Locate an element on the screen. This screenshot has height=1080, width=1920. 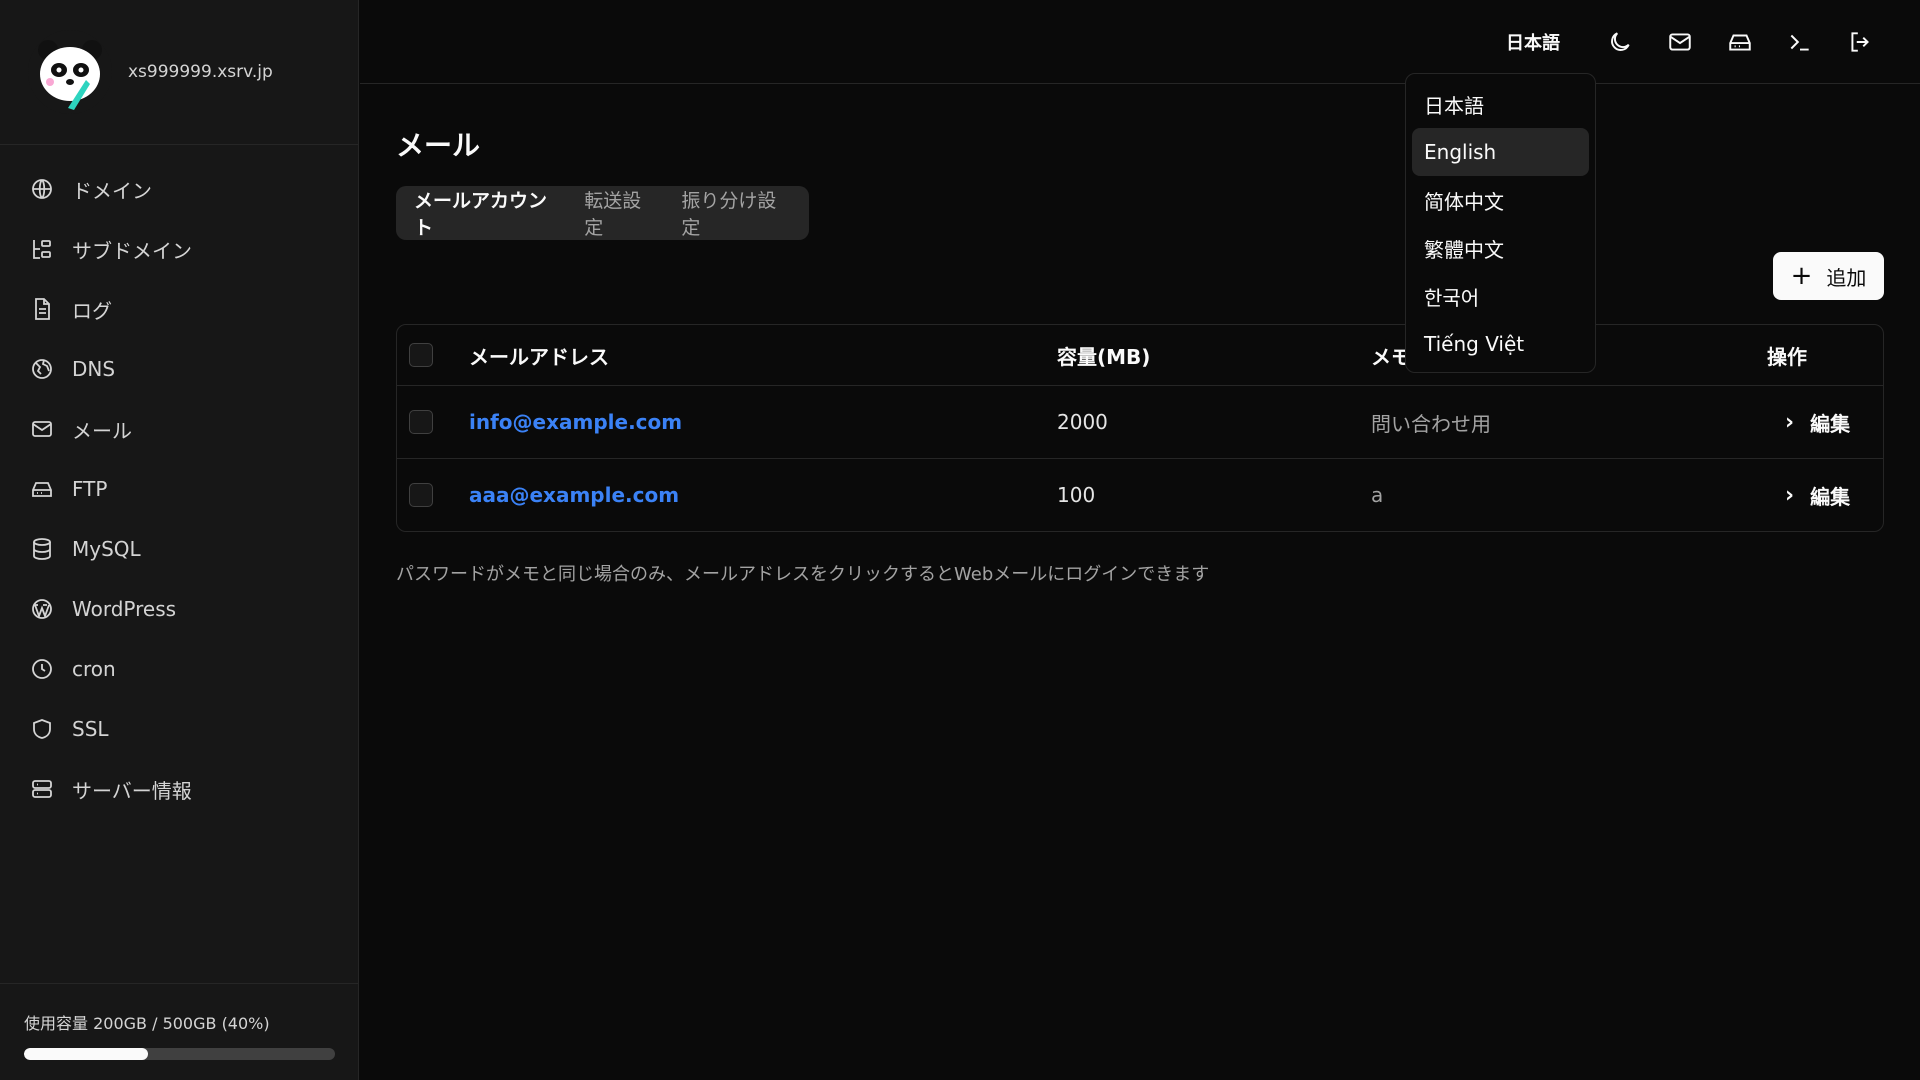
terminal-icon is located at coordinates (1799, 42).